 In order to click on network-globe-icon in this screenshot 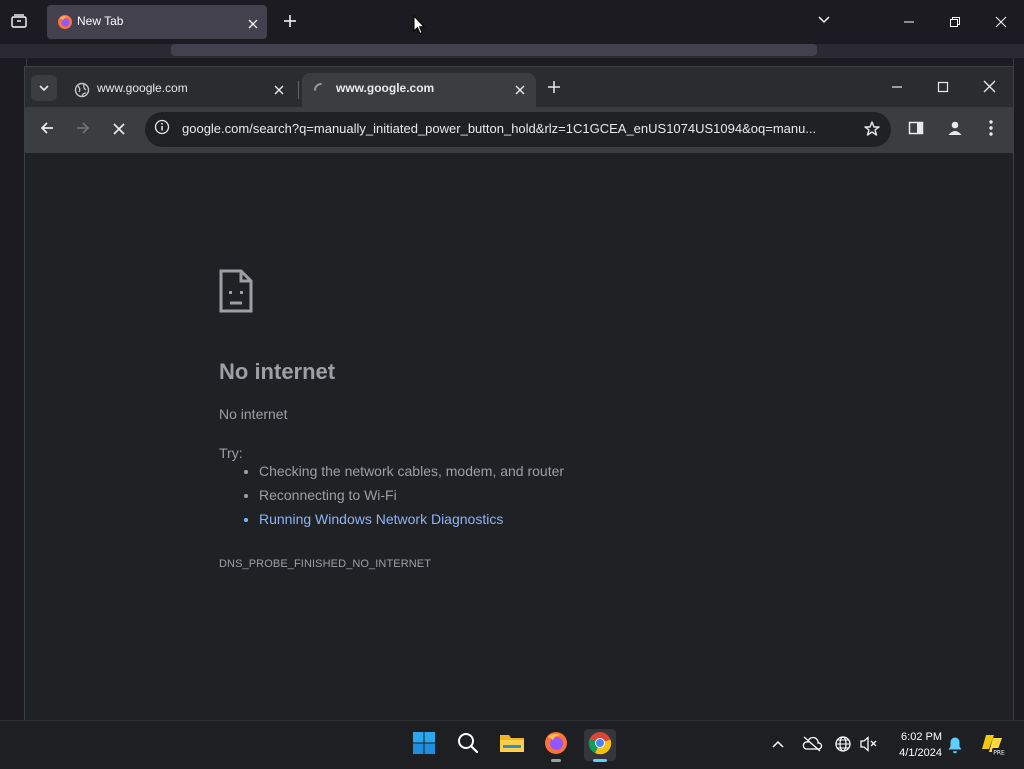, I will do `click(843, 746)`.